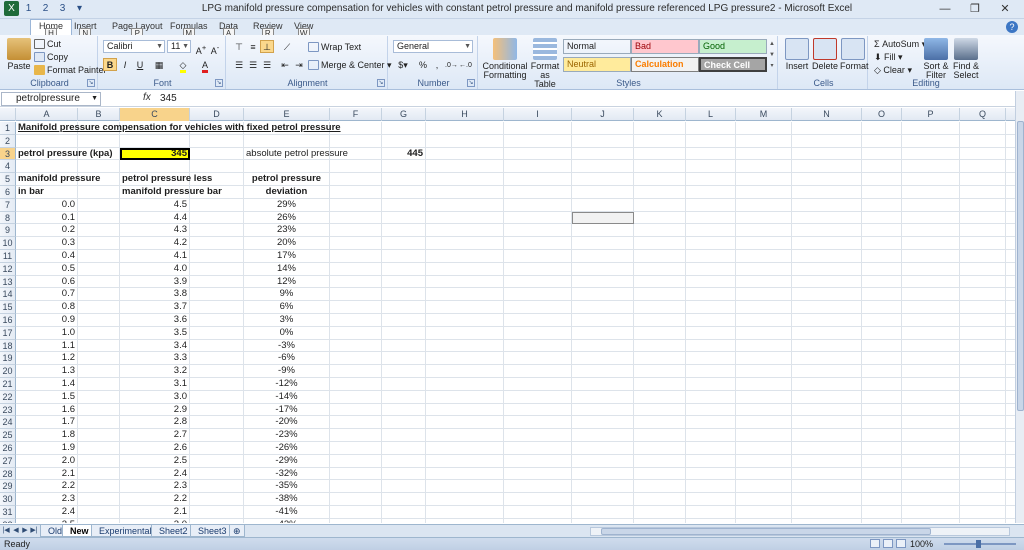 The image size is (1024, 550). What do you see at coordinates (8, 282) in the screenshot?
I see `row-header-13: 13` at bounding box center [8, 282].